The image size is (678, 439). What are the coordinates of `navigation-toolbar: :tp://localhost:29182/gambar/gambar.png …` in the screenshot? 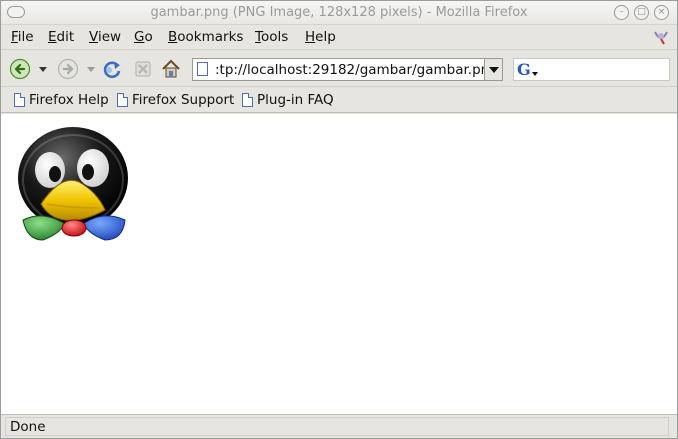 It's located at (339, 69).